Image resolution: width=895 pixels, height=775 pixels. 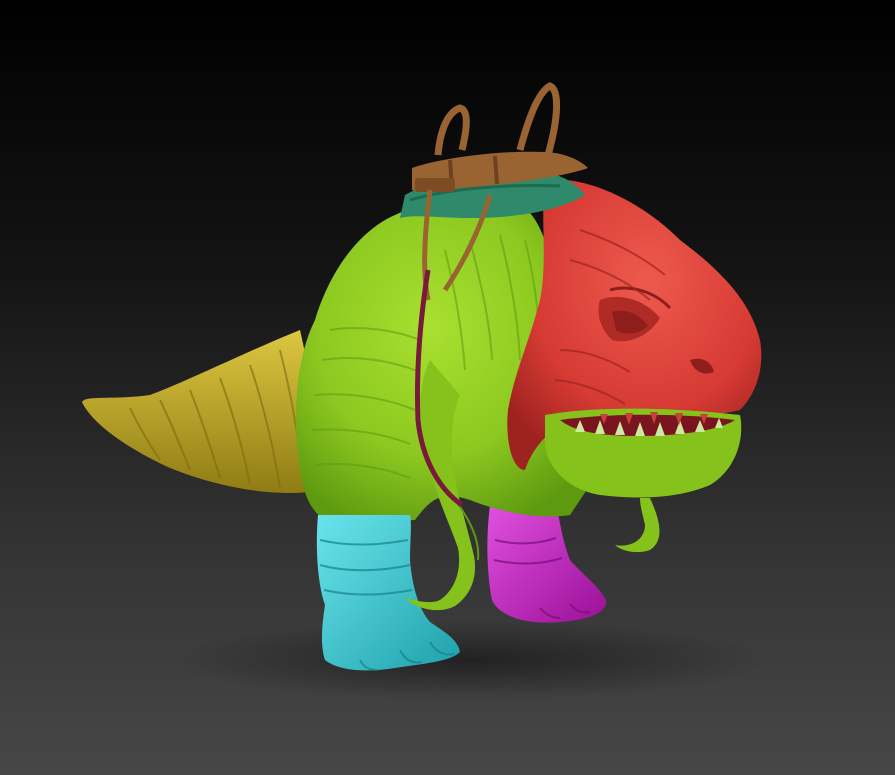 What do you see at coordinates (201, 411) in the screenshot?
I see `tail` at bounding box center [201, 411].